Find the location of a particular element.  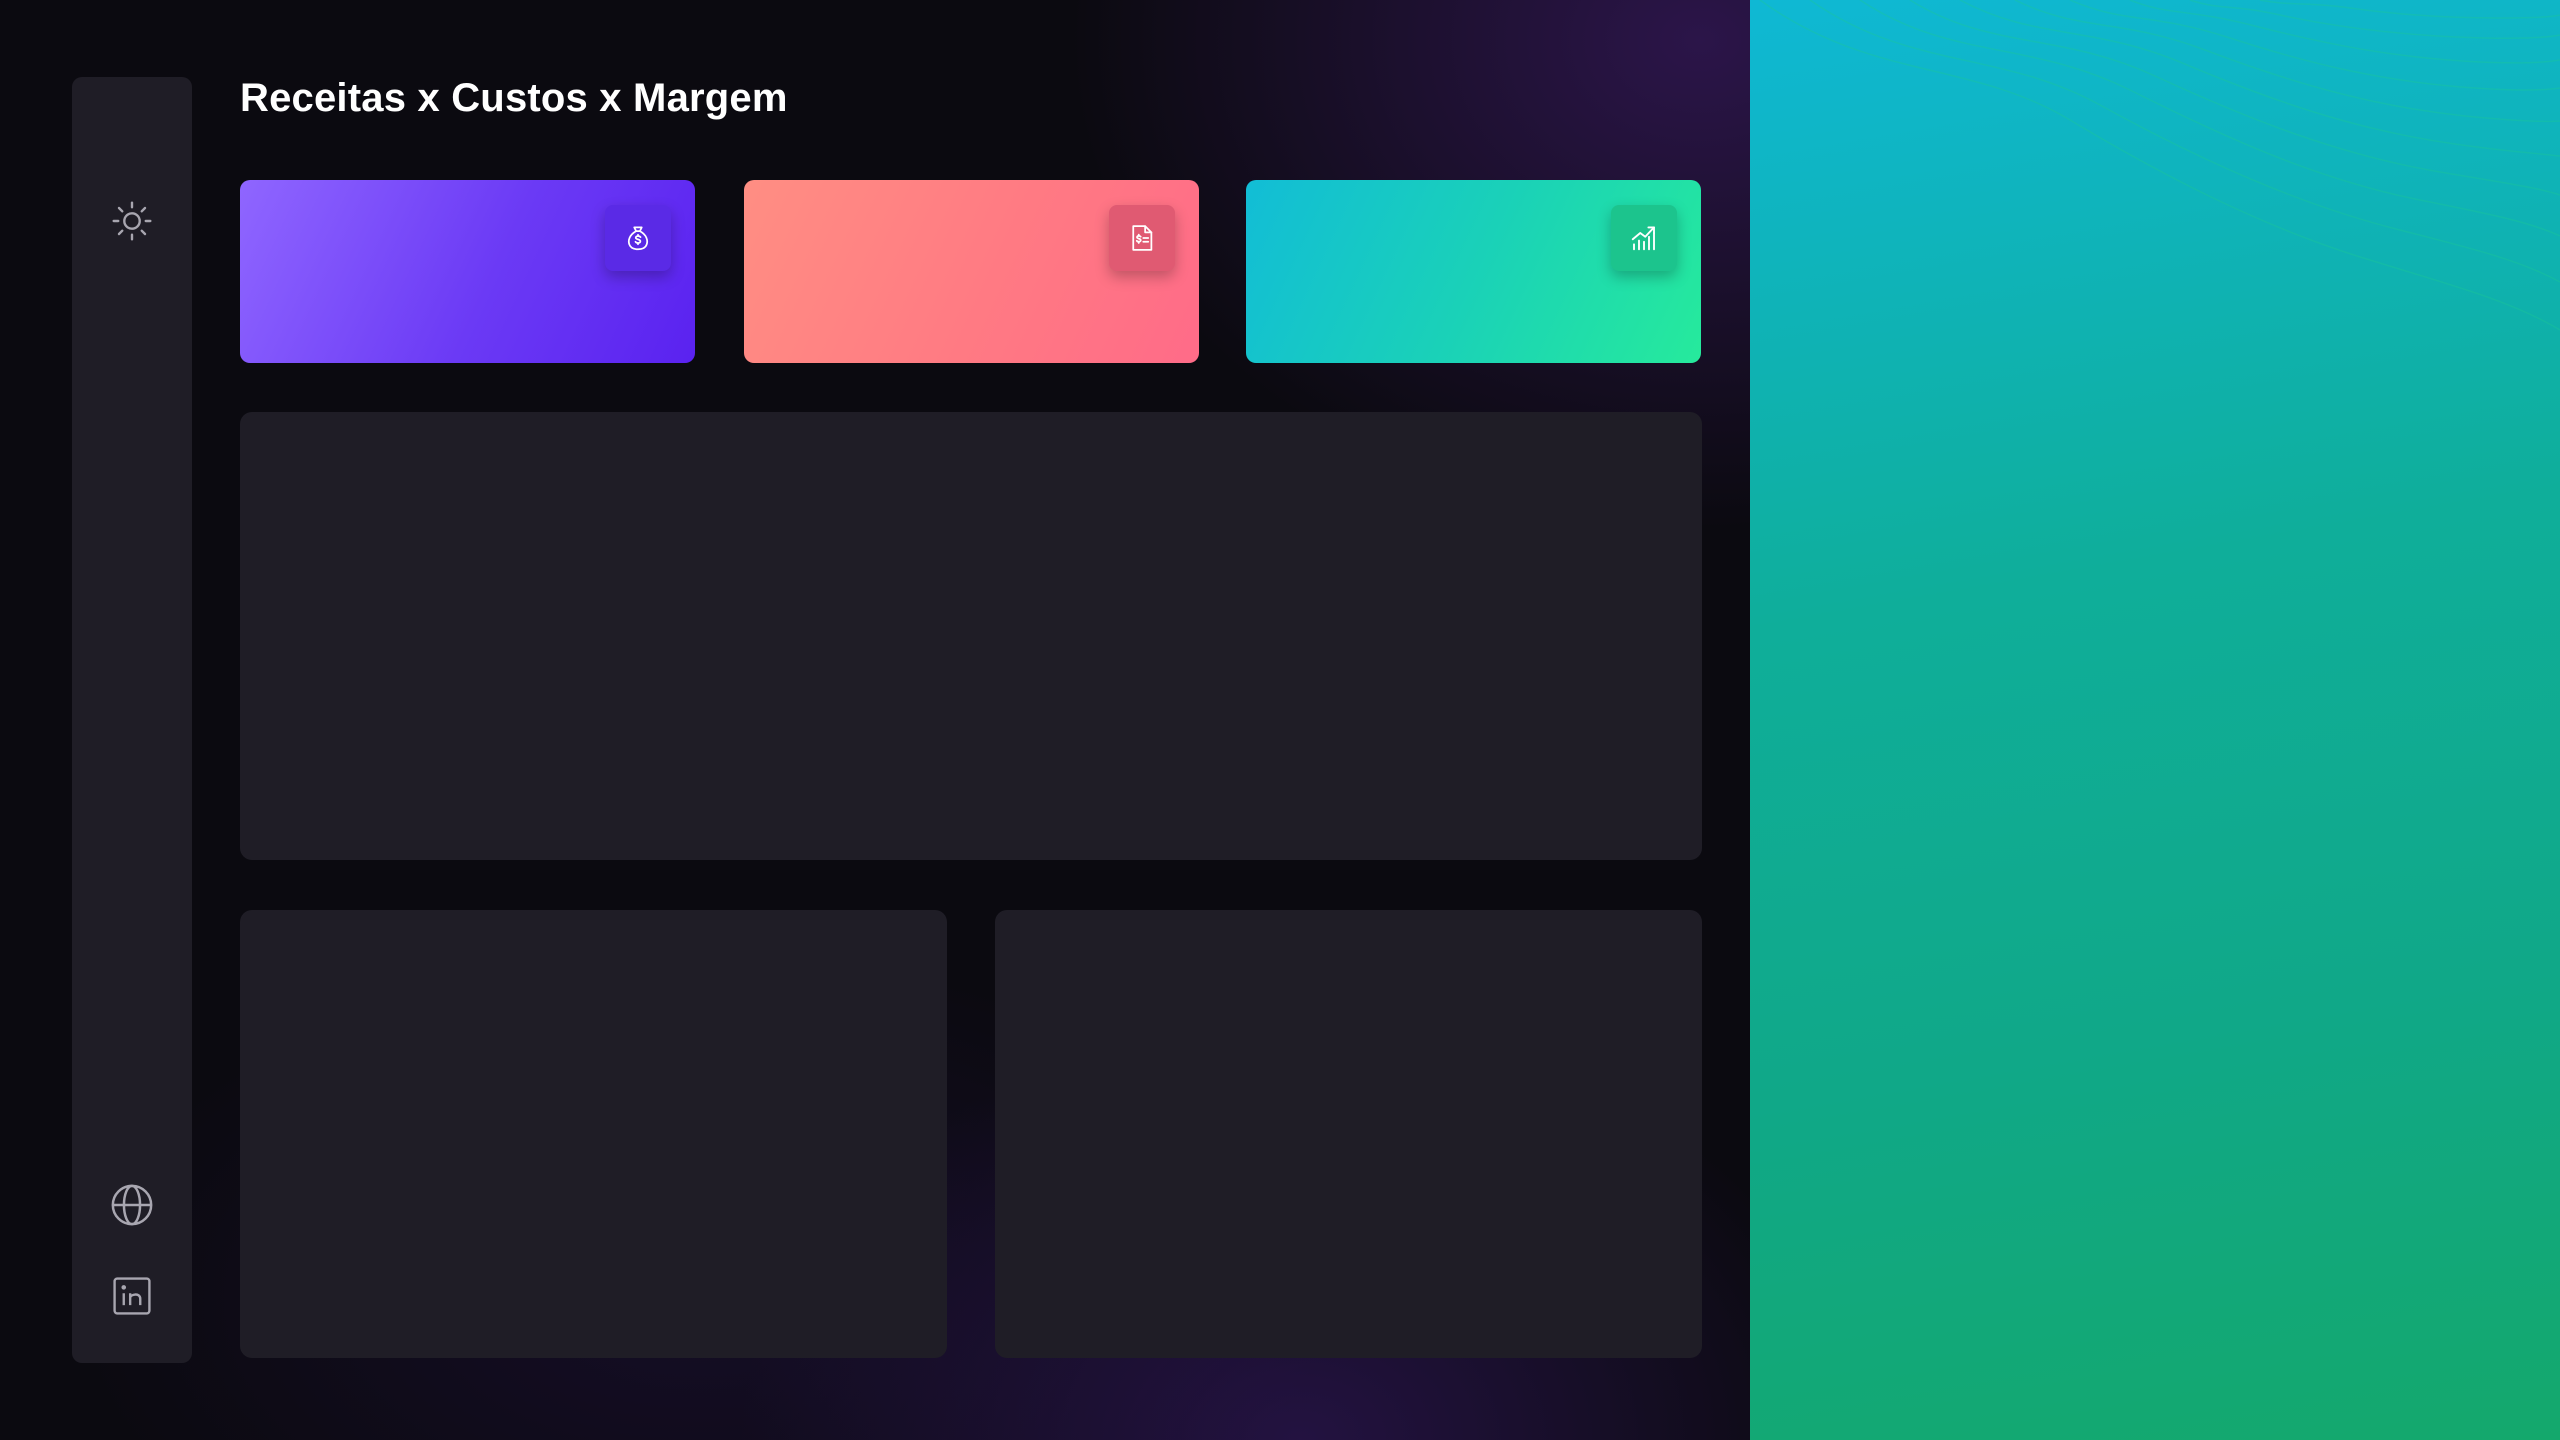

sidebar is located at coordinates (132, 720).